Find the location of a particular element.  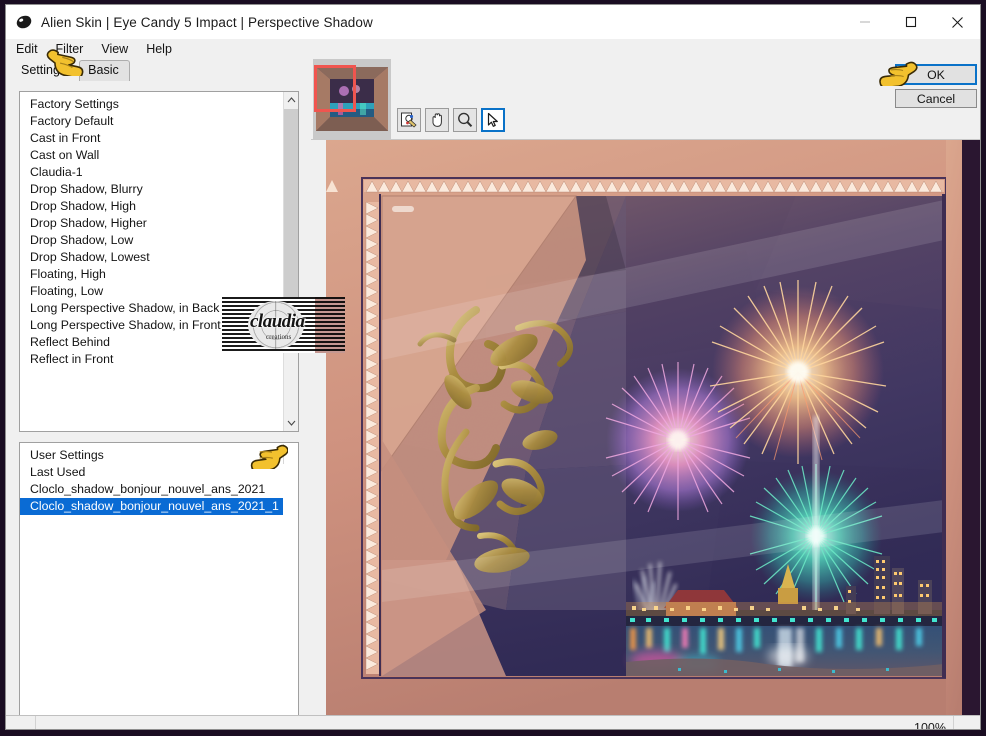

navigator-thumbnail is located at coordinates (352, 99).